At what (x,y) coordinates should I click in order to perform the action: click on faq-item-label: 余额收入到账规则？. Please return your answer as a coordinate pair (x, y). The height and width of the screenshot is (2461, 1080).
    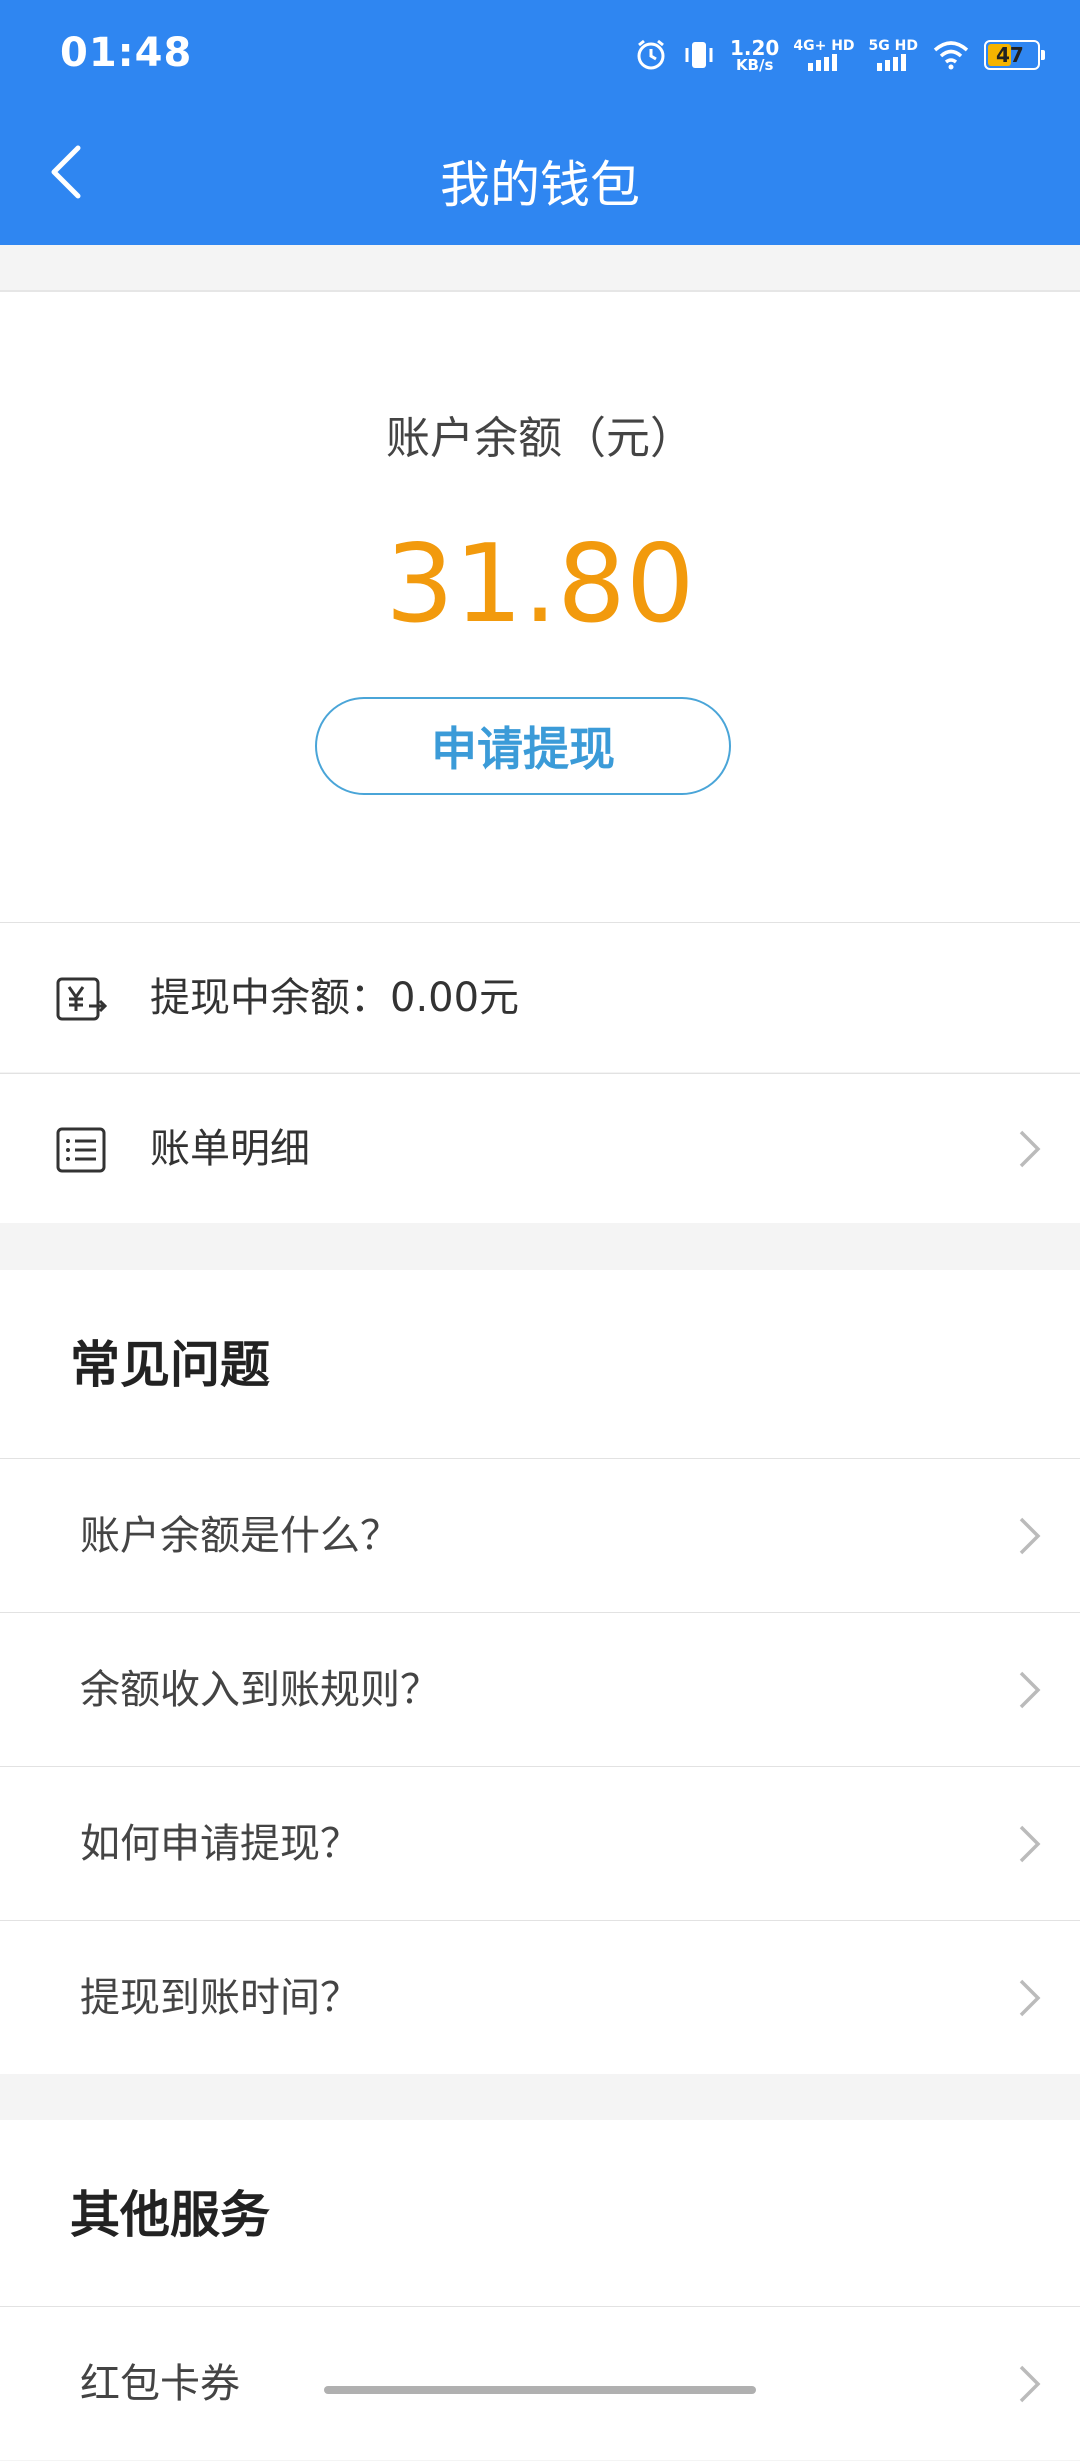
    Looking at the image, I should click on (260, 1690).